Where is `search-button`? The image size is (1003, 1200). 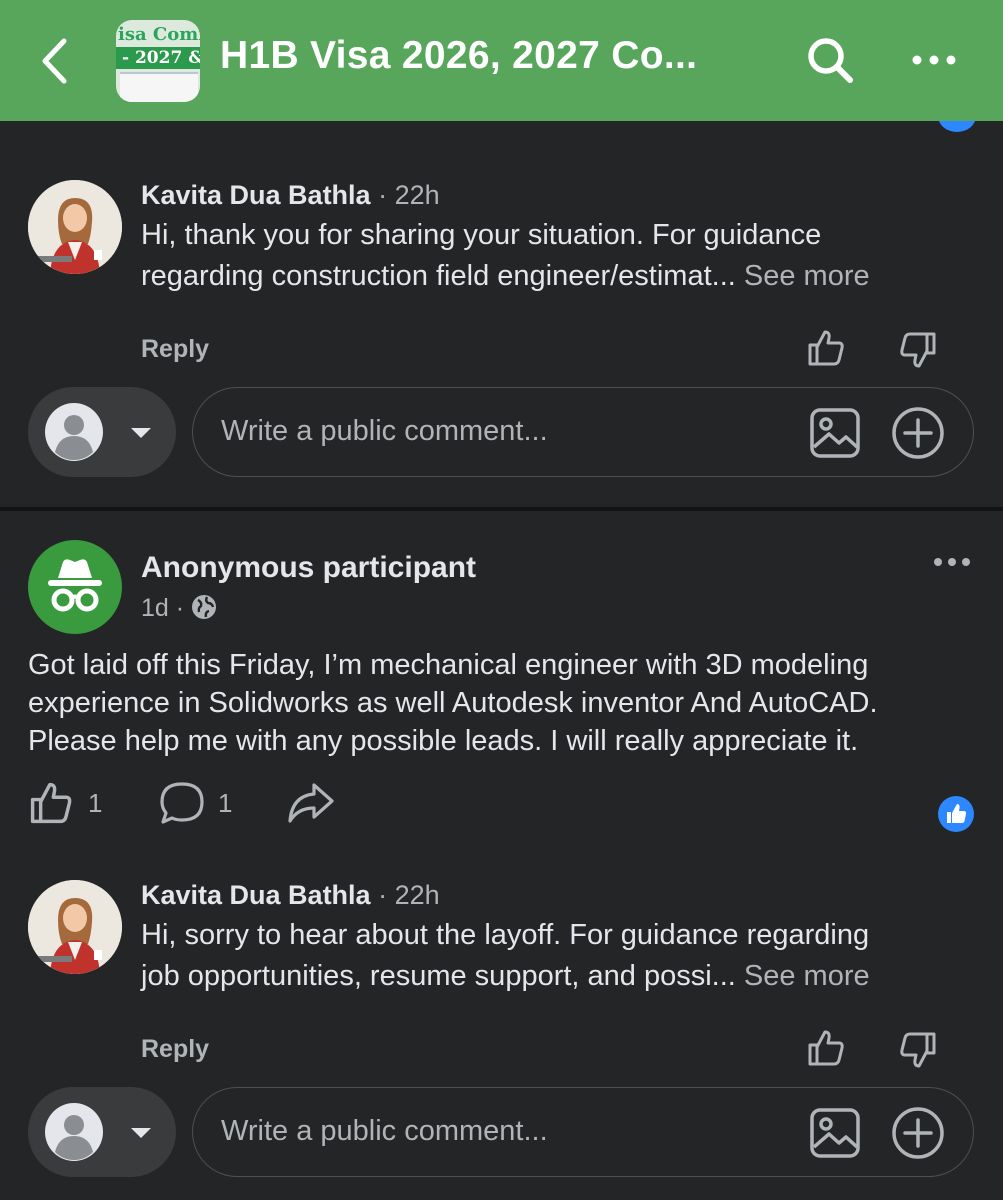
search-button is located at coordinates (831, 61).